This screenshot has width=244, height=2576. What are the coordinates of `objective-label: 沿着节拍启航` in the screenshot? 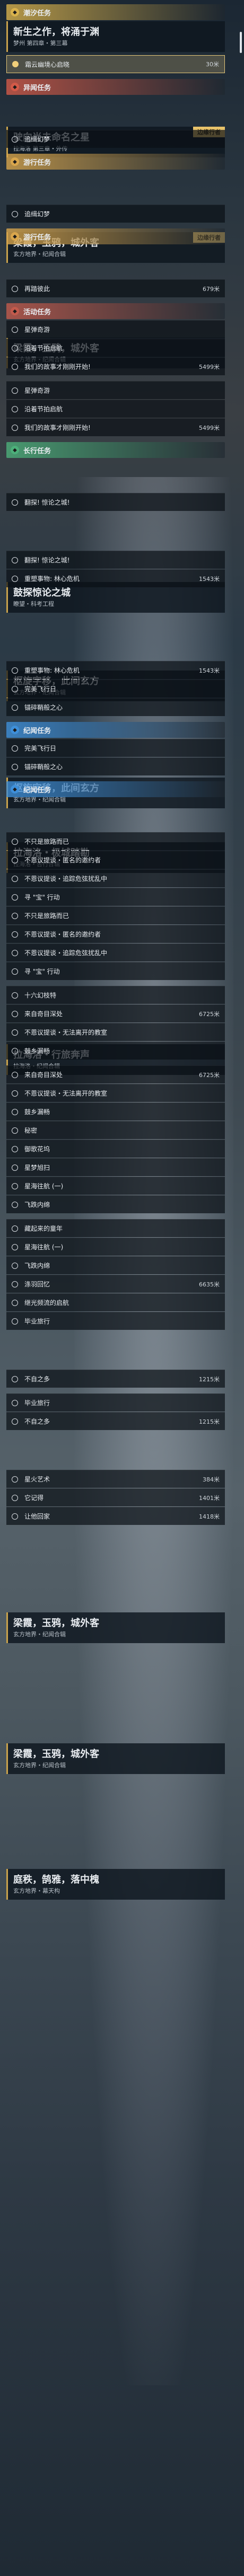 It's located at (44, 409).